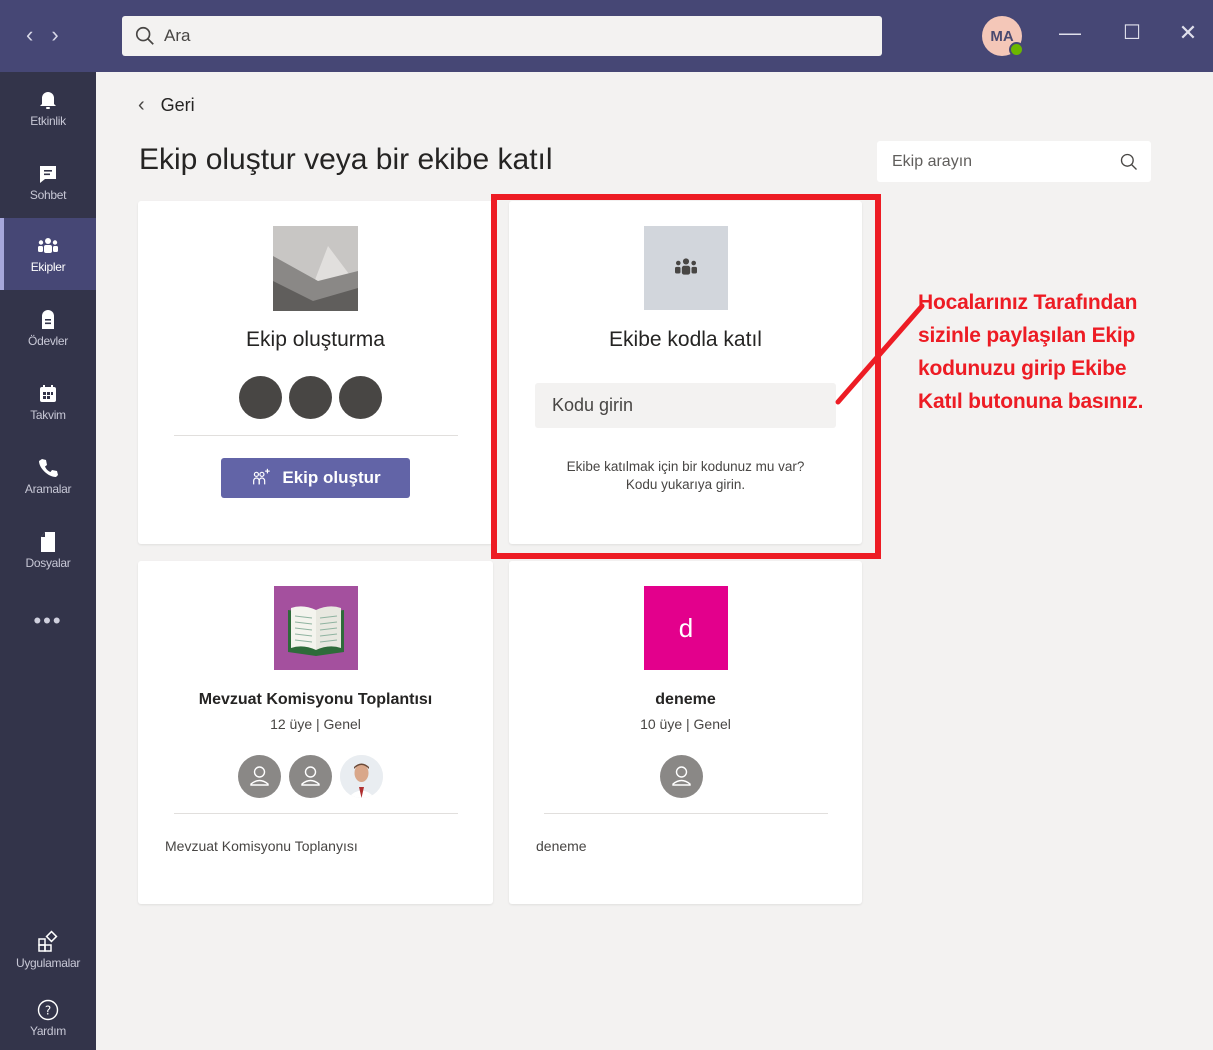  What do you see at coordinates (315, 724) in the screenshot?
I see `team-meta: 12 üye | Genel` at bounding box center [315, 724].